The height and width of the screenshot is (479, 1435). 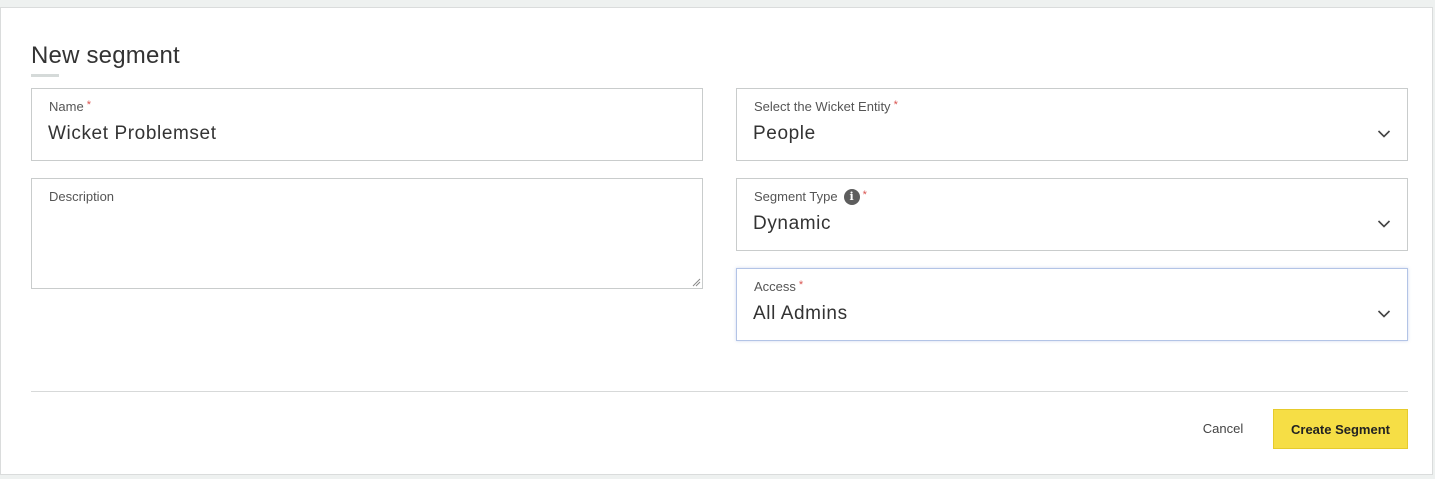 I want to click on wicket-entity-label: Select the Wicket Entity *, so click(x=826, y=106).